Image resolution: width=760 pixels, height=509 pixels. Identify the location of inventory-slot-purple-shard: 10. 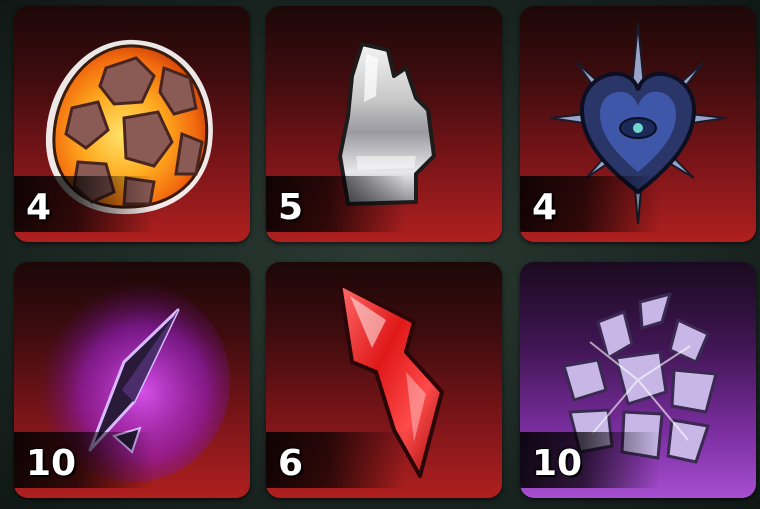
(132, 380).